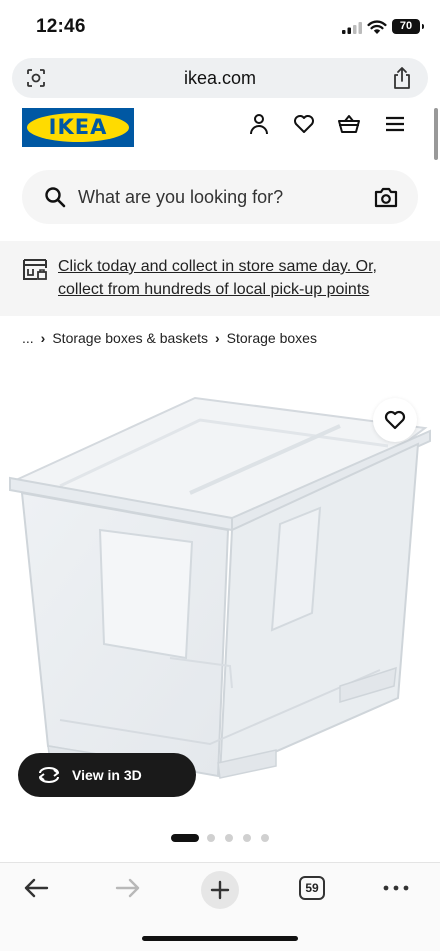 The width and height of the screenshot is (440, 951). Describe the element at coordinates (220, 938) in the screenshot. I see `home-indicator` at that location.